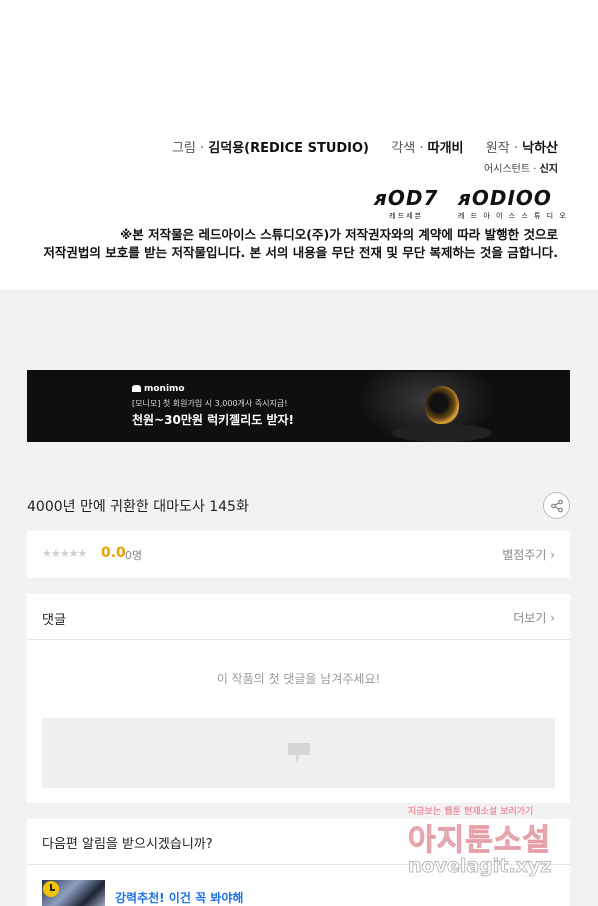 The image size is (598, 906). What do you see at coordinates (534, 617) in the screenshot?
I see `more-comments-link: 더보기 ›` at bounding box center [534, 617].